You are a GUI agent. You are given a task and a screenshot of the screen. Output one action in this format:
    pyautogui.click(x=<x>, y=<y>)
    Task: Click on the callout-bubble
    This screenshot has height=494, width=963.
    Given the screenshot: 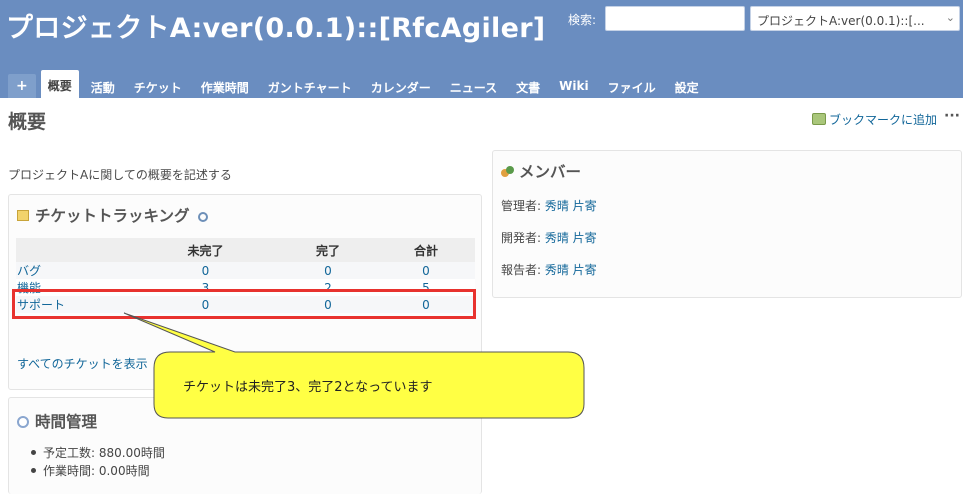 What is the action you would take?
    pyautogui.click(x=354, y=365)
    